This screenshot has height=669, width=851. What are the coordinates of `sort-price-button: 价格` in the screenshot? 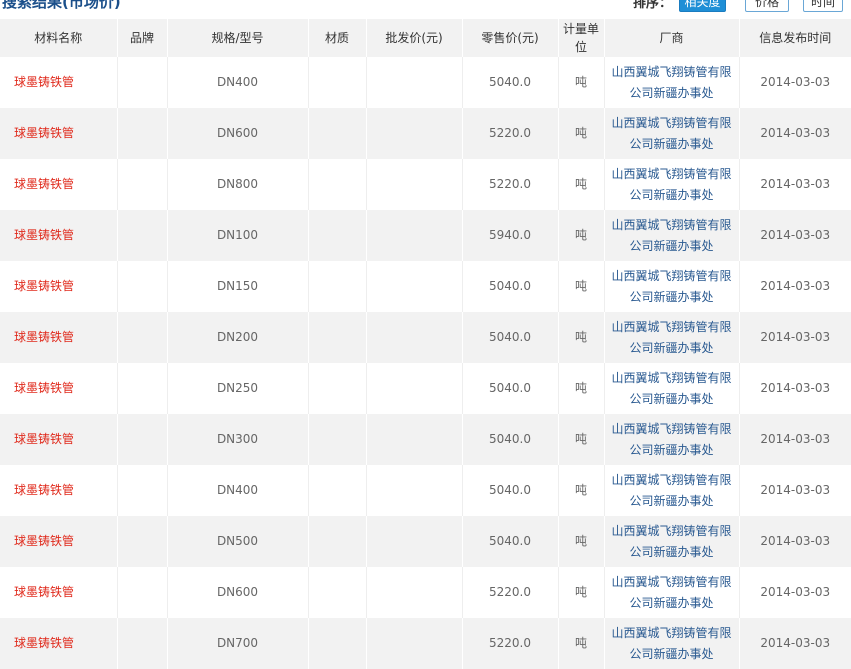 It's located at (767, 6).